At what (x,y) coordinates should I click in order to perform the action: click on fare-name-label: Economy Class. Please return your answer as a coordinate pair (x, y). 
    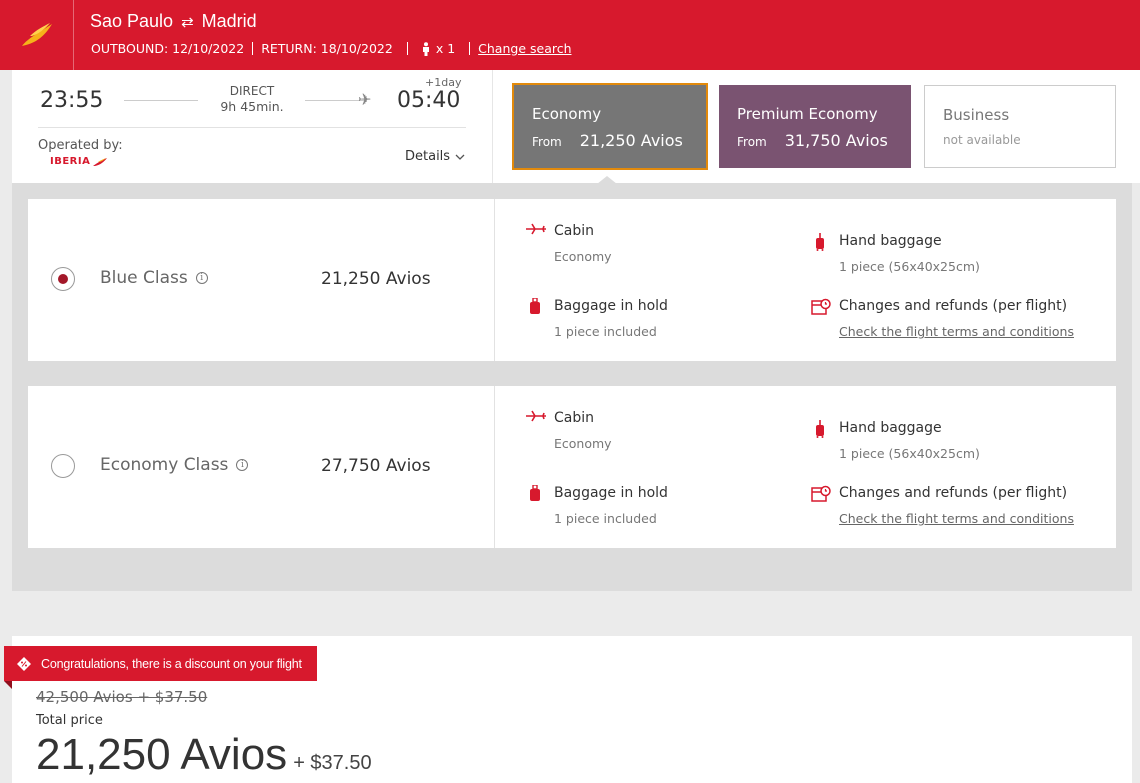
    Looking at the image, I should click on (164, 465).